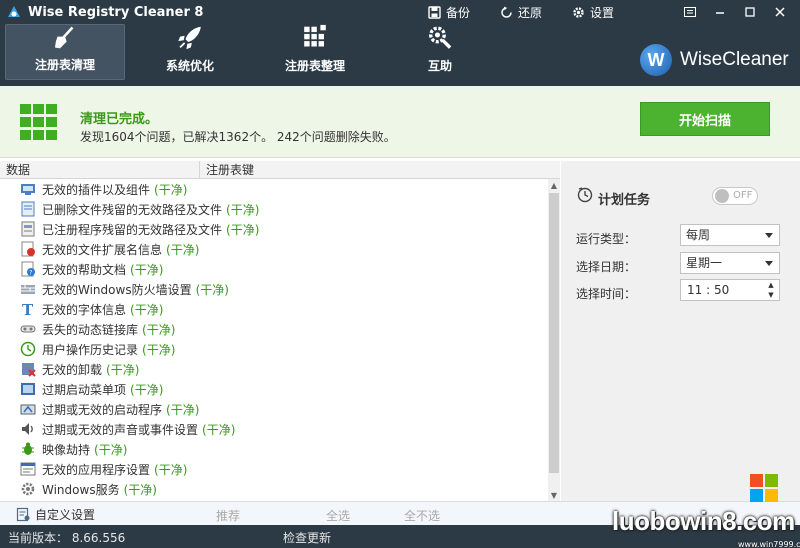 Image resolution: width=800 pixels, height=548 pixels. What do you see at coordinates (606, 294) in the screenshot?
I see `time-label: 选择时间：` at bounding box center [606, 294].